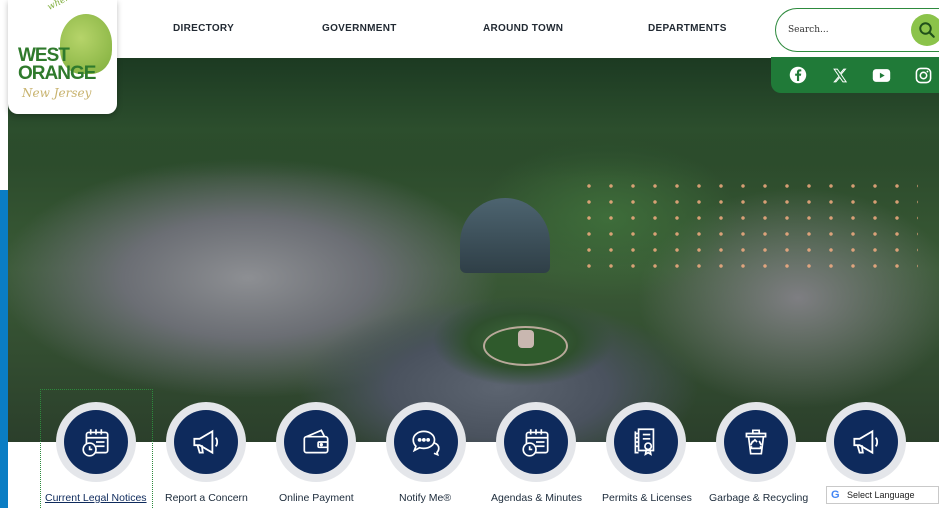  Describe the element at coordinates (96, 498) in the screenshot. I see `quick-link-label-legal-notices: Current Legal Notices` at that location.